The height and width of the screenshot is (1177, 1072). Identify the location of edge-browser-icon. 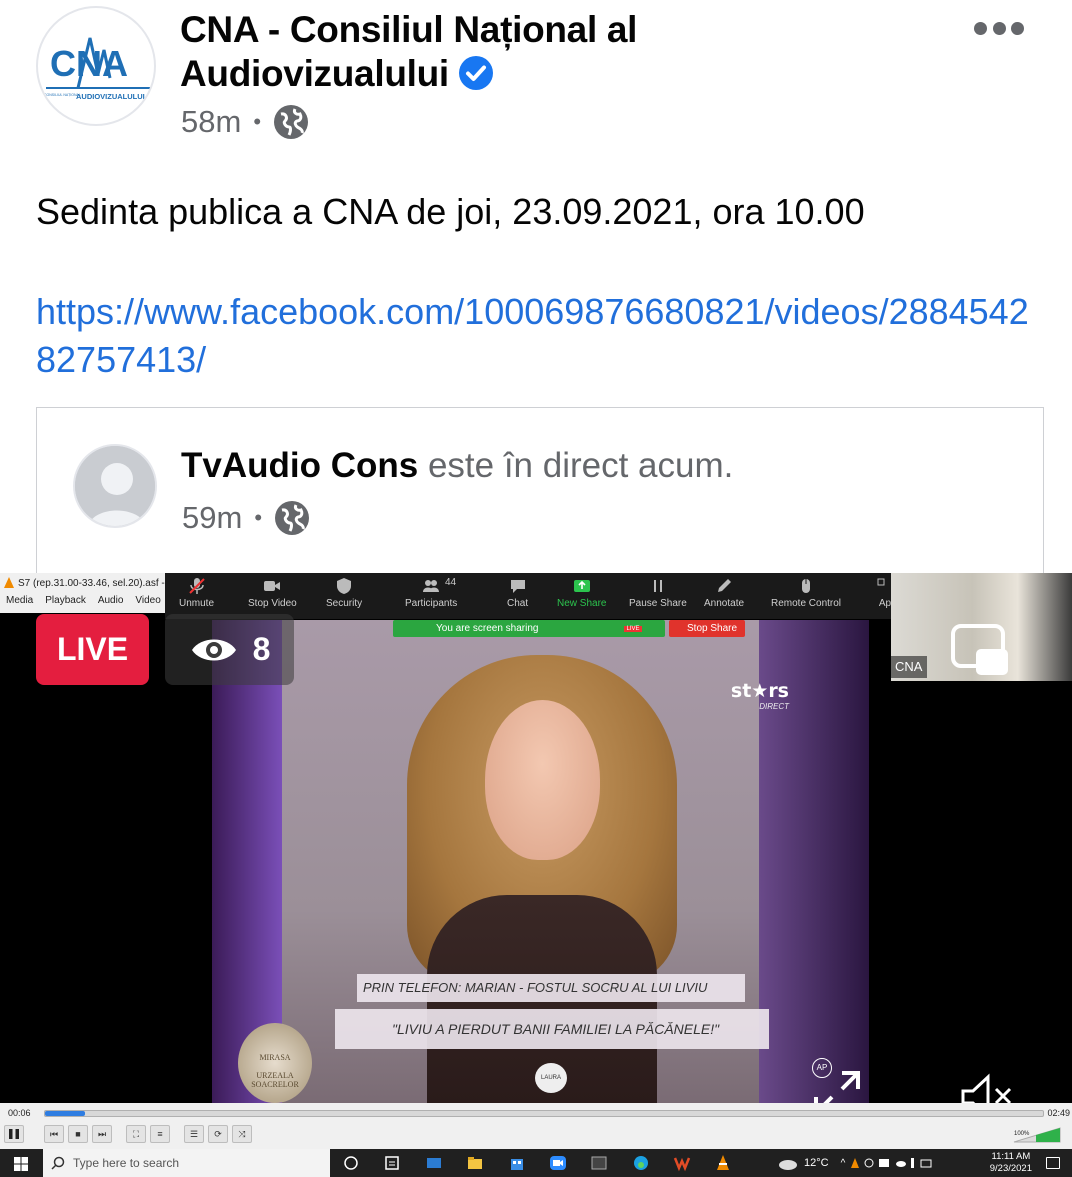
(641, 1163).